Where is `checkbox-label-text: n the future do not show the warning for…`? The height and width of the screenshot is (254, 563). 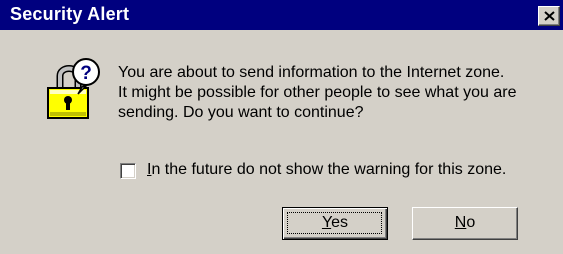 checkbox-label-text: n the future do not show the warning for… is located at coordinates (329, 169).